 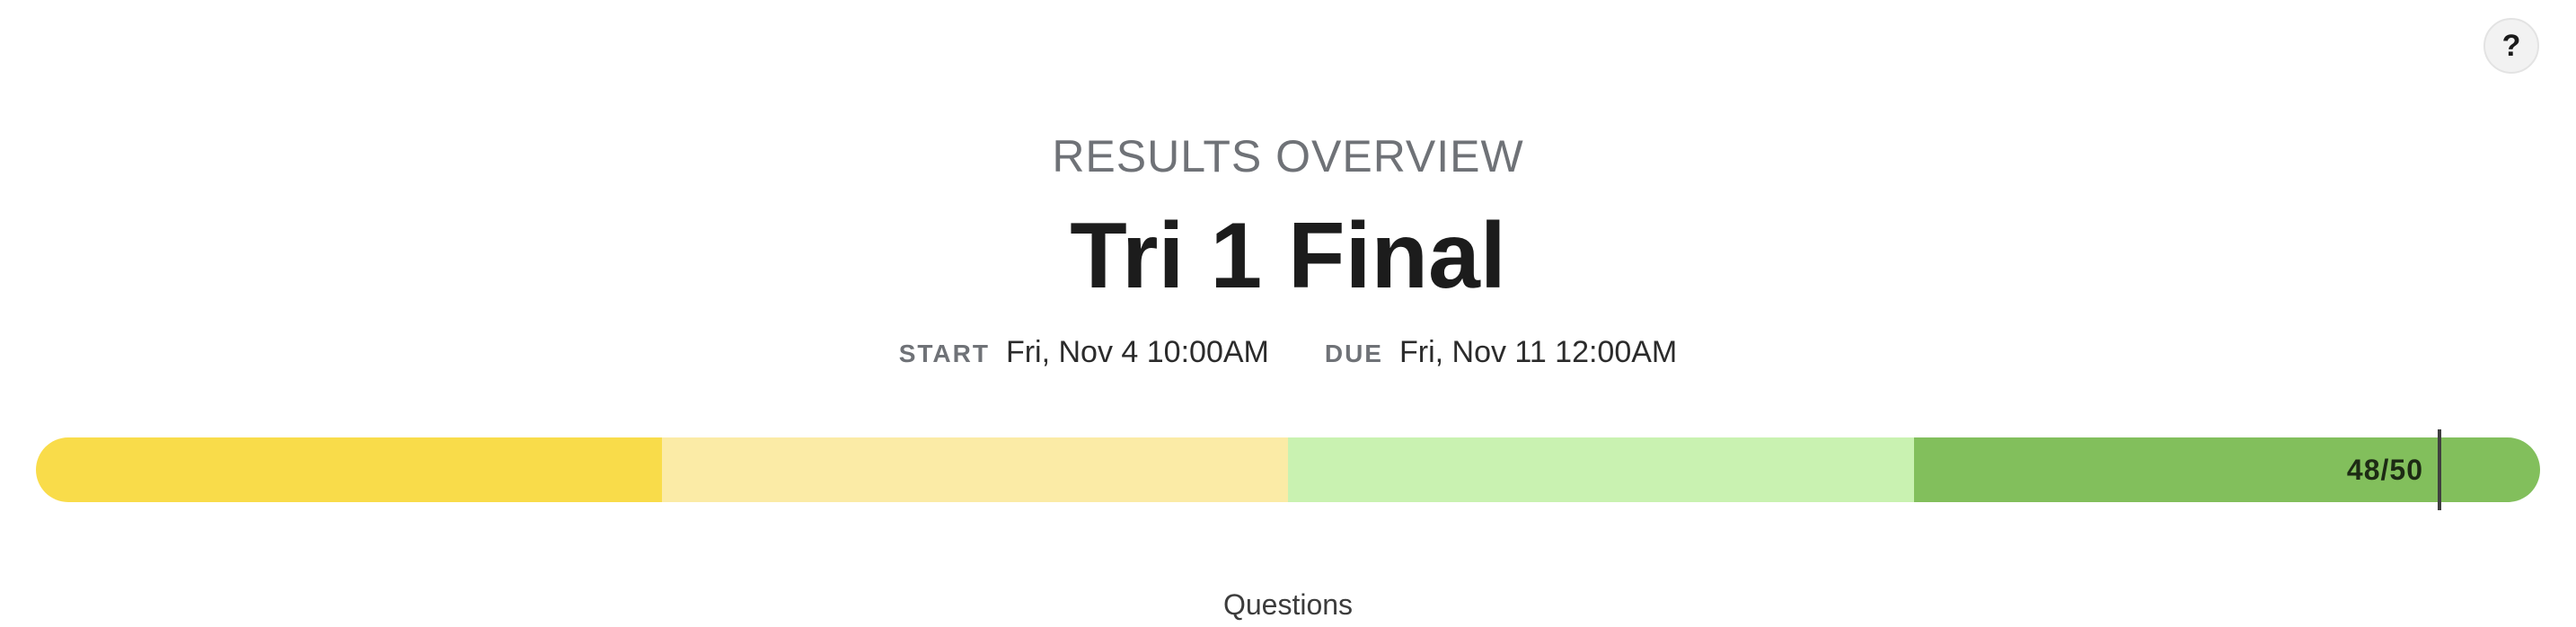 What do you see at coordinates (1353, 353) in the screenshot?
I see `due-date-label: DUE` at bounding box center [1353, 353].